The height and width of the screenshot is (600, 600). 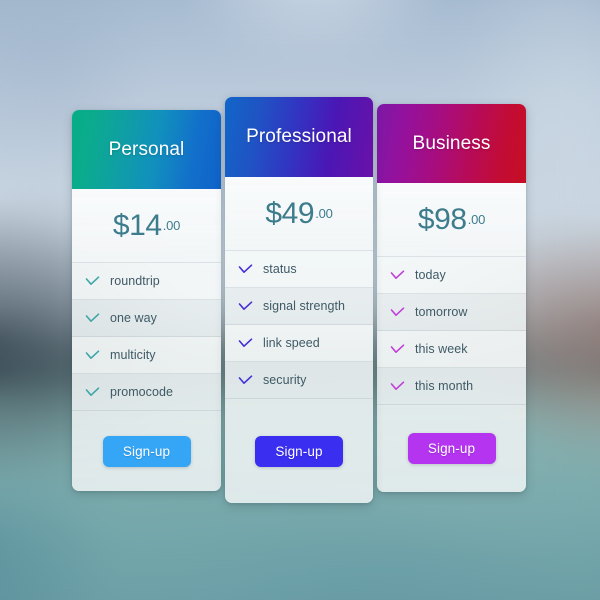 I want to click on card-header-business: Business, so click(x=451, y=143).